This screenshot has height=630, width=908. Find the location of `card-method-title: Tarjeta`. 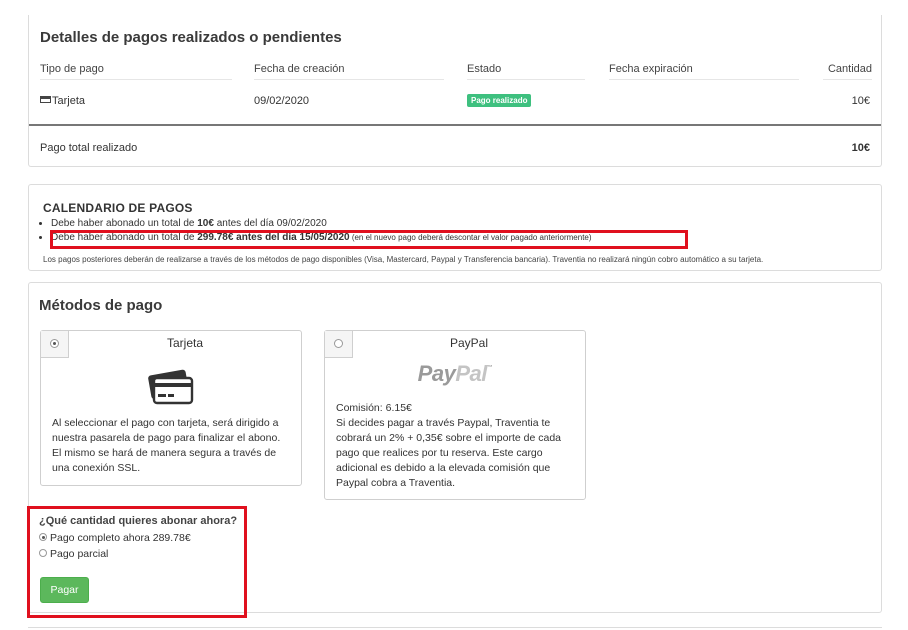

card-method-title: Tarjeta is located at coordinates (185, 343).